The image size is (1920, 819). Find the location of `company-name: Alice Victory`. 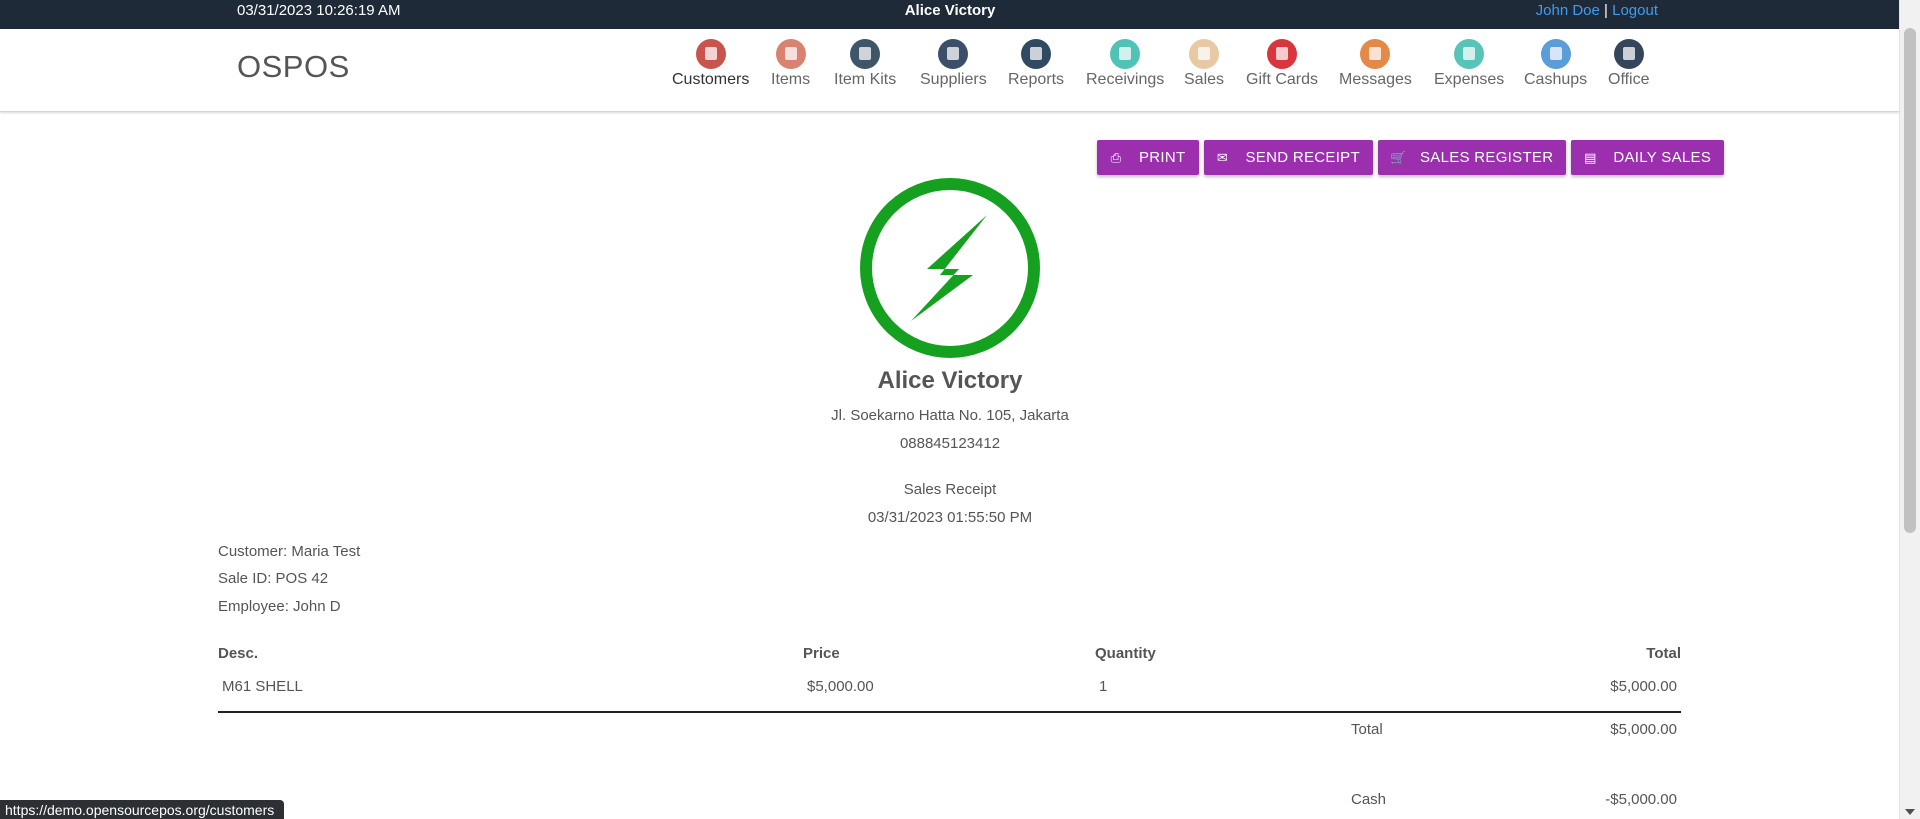

company-name: Alice Victory is located at coordinates (950, 380).